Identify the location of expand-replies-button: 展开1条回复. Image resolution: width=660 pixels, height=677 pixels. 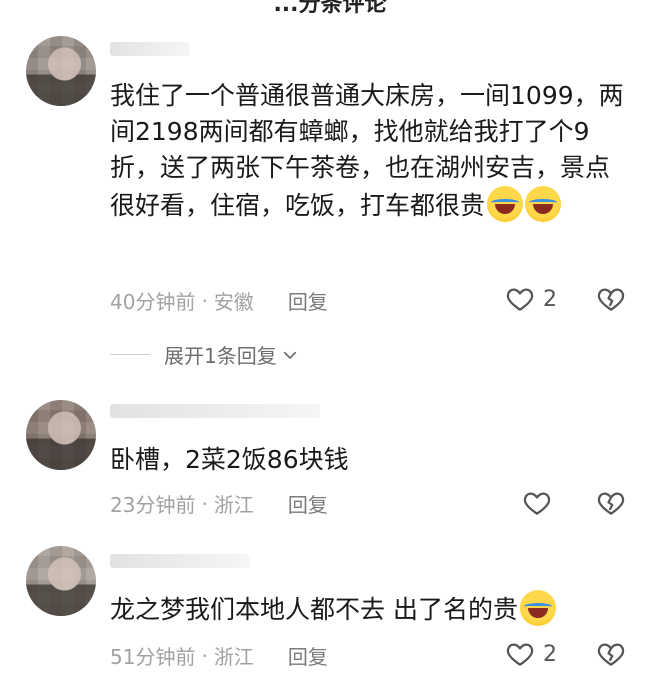
(204, 354).